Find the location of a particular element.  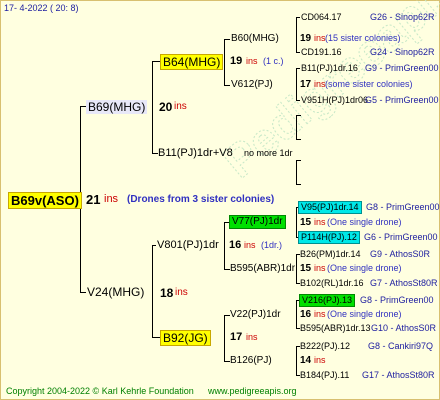

leaf-queen: B184(PJ).11 is located at coordinates (324, 375).